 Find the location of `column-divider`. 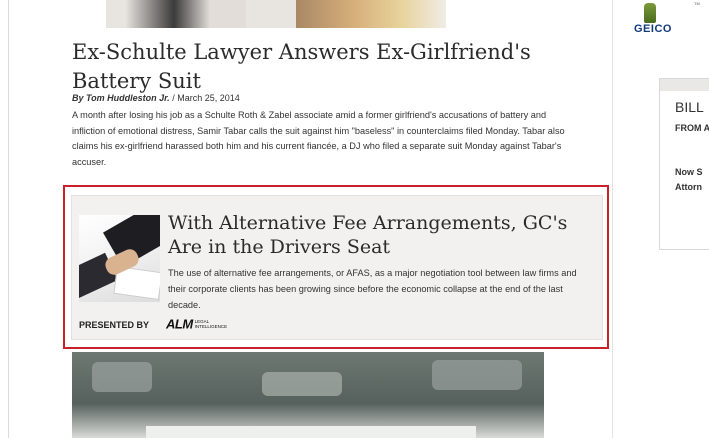

column-divider is located at coordinates (612, 219).